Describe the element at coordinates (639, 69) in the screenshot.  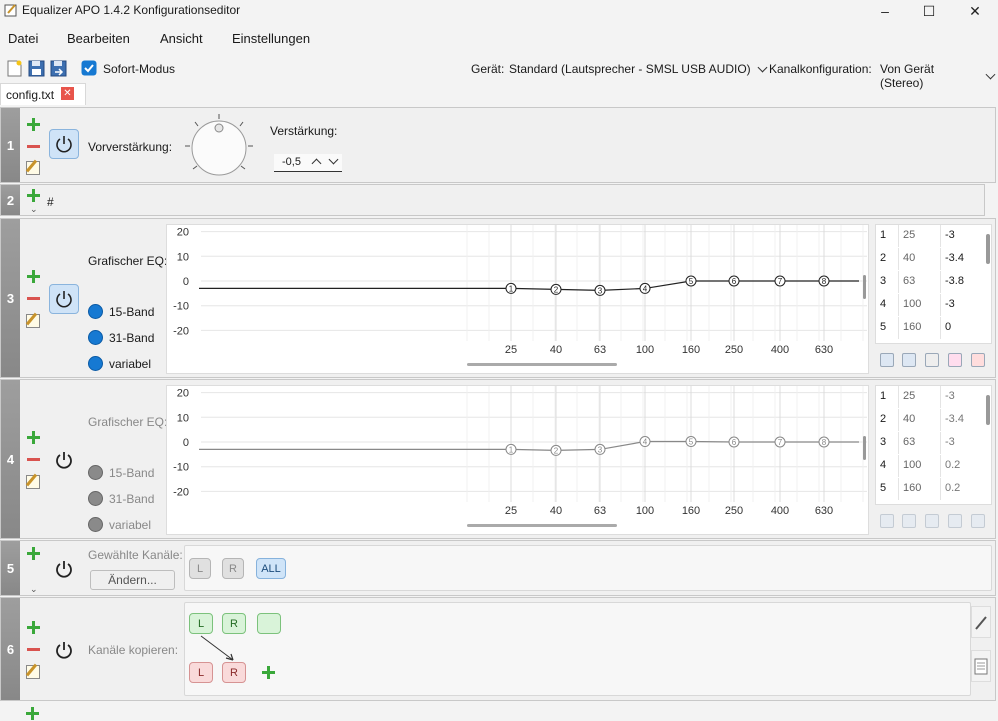
I see `device-combo: Standard (Lautsprecher - SMSL USB AUDIO)` at that location.